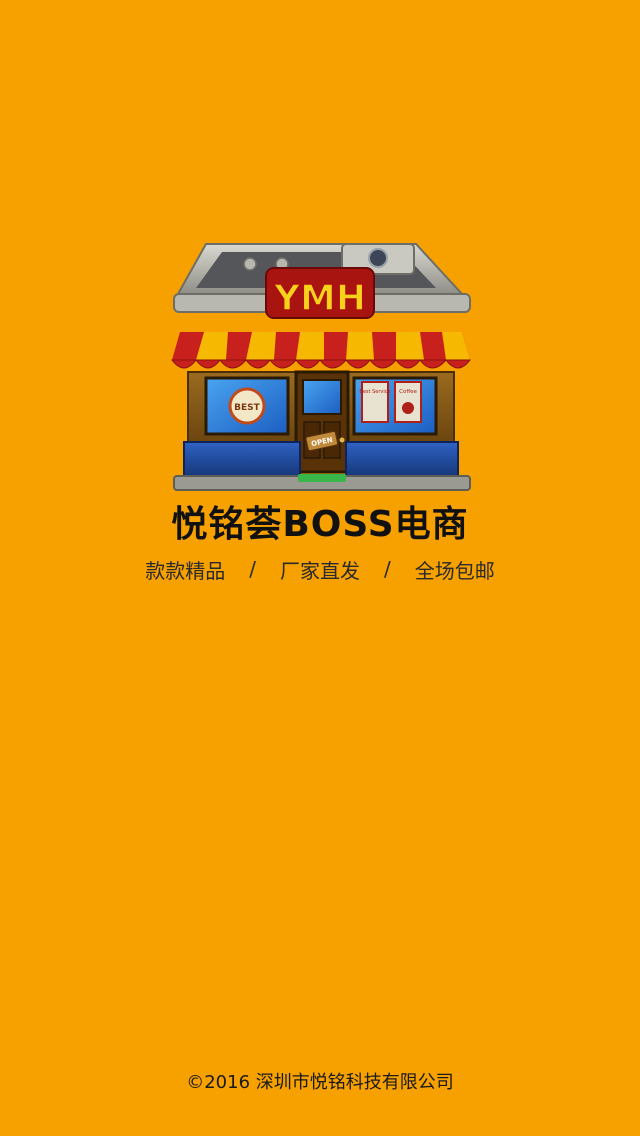 The image size is (640, 1136). Describe the element at coordinates (185, 570) in the screenshot. I see `tagline-item-1: 款款精品` at that location.